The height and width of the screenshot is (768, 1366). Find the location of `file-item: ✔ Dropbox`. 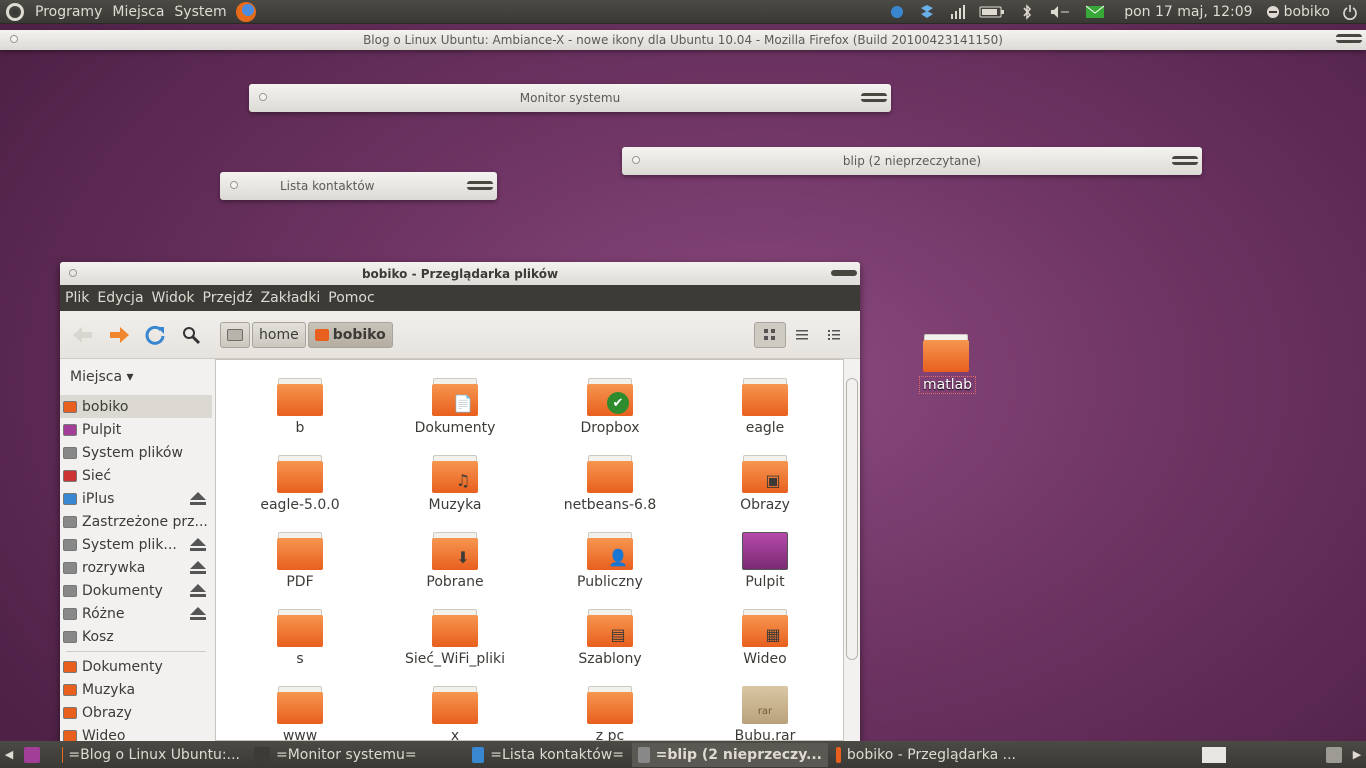

file-item: ✔ Dropbox is located at coordinates (610, 407).